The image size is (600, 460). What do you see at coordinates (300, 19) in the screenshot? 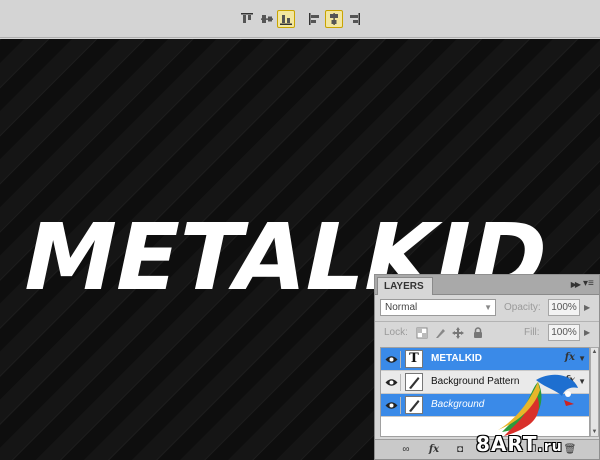
I see `options-bar` at bounding box center [300, 19].